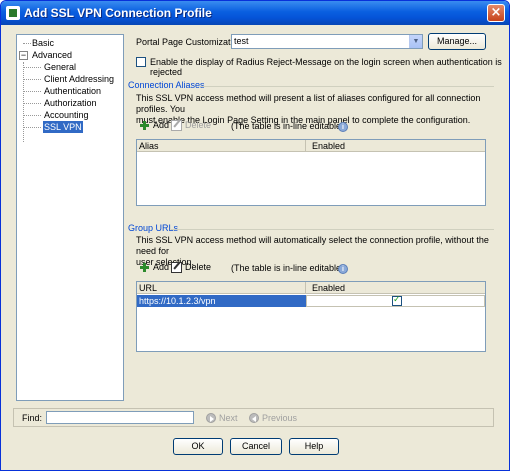  What do you see at coordinates (198, 446) in the screenshot?
I see `ok-button: OK` at bounding box center [198, 446].